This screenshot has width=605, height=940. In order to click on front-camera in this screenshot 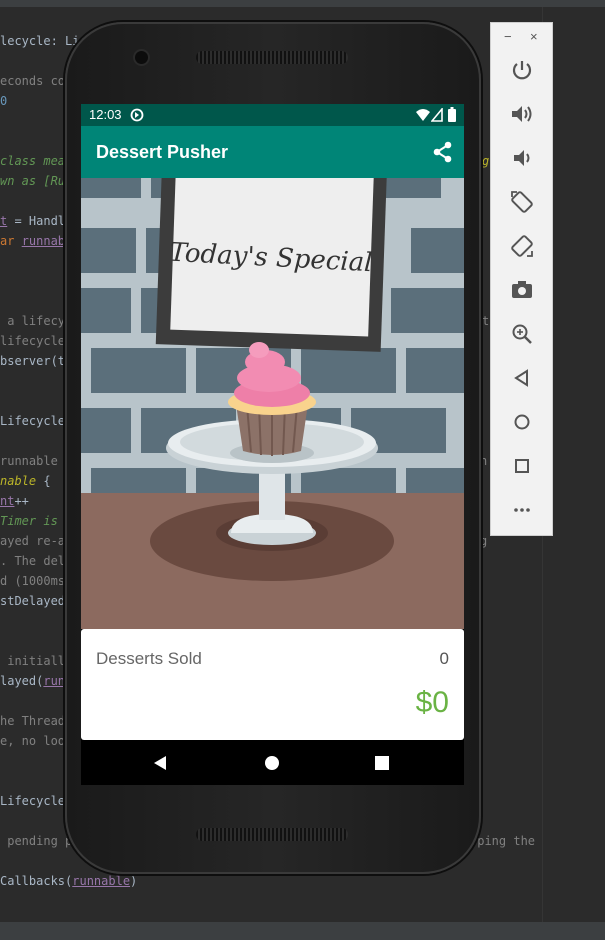, I will do `click(141, 57)`.